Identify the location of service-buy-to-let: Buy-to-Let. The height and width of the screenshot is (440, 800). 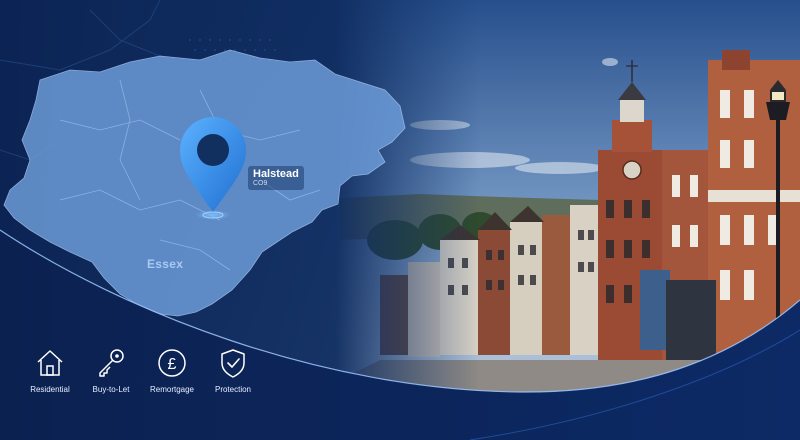
(111, 370).